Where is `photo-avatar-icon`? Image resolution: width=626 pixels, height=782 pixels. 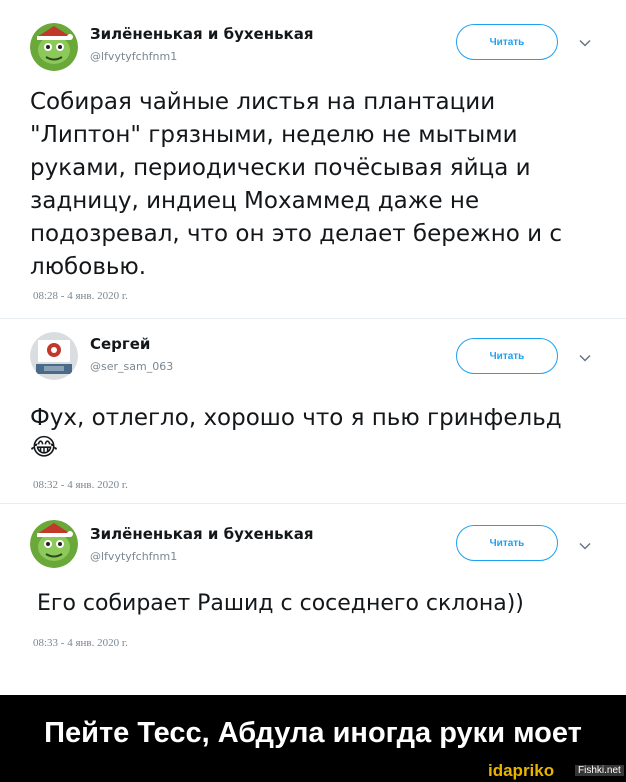 photo-avatar-icon is located at coordinates (54, 356).